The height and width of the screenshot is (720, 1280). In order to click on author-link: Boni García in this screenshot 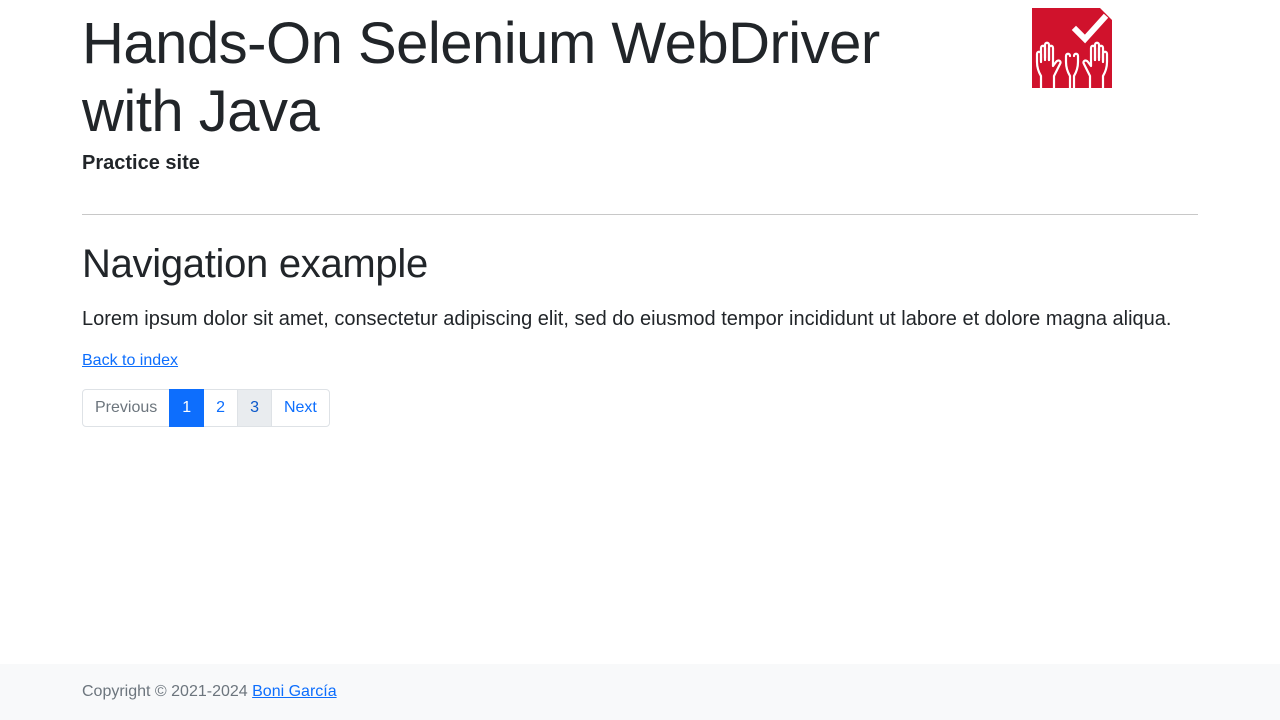, I will do `click(294, 691)`.